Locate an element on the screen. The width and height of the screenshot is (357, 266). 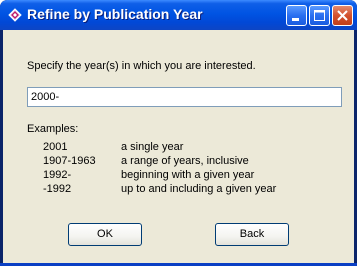
window-title: Refine by Publication Year is located at coordinates (115, 14).